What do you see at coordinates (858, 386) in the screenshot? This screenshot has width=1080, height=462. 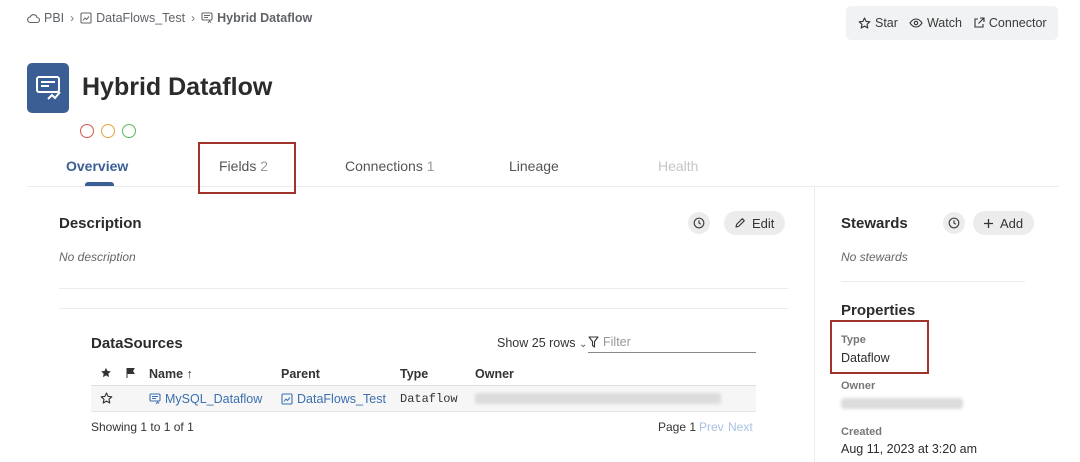 I see `property-owner-label: Owner` at bounding box center [858, 386].